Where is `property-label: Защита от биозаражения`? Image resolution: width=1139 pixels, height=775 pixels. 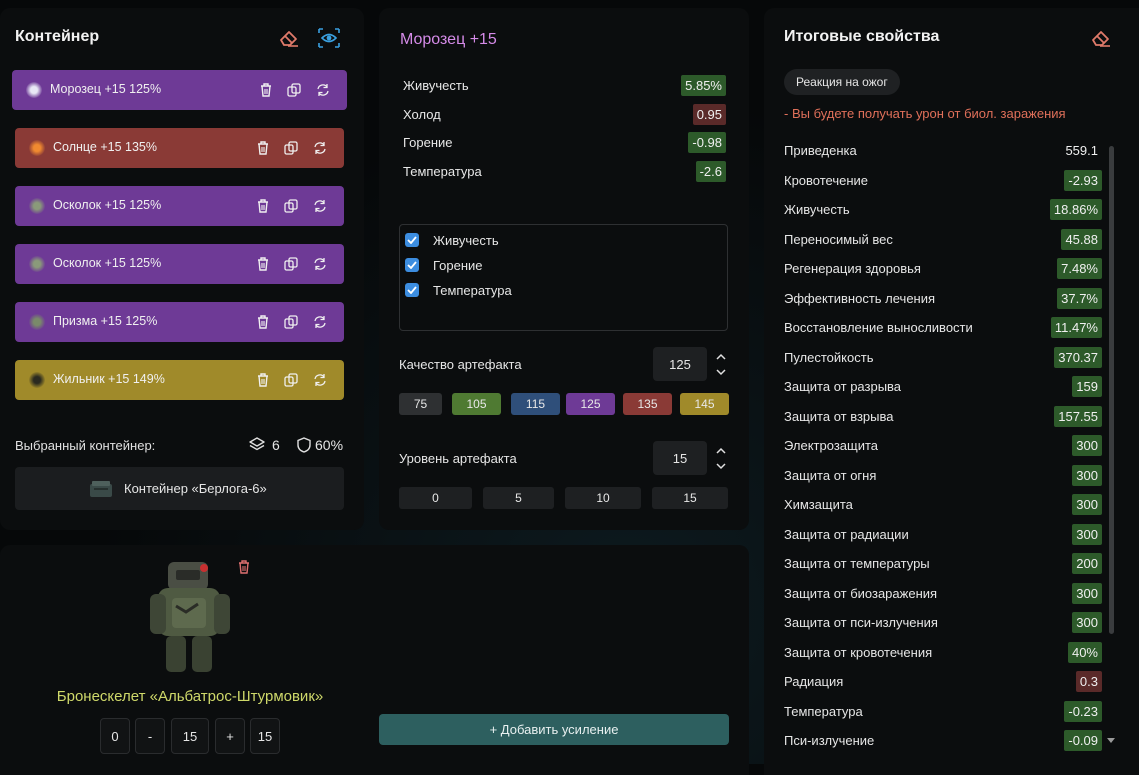 property-label: Защита от биозаражения is located at coordinates (861, 593).